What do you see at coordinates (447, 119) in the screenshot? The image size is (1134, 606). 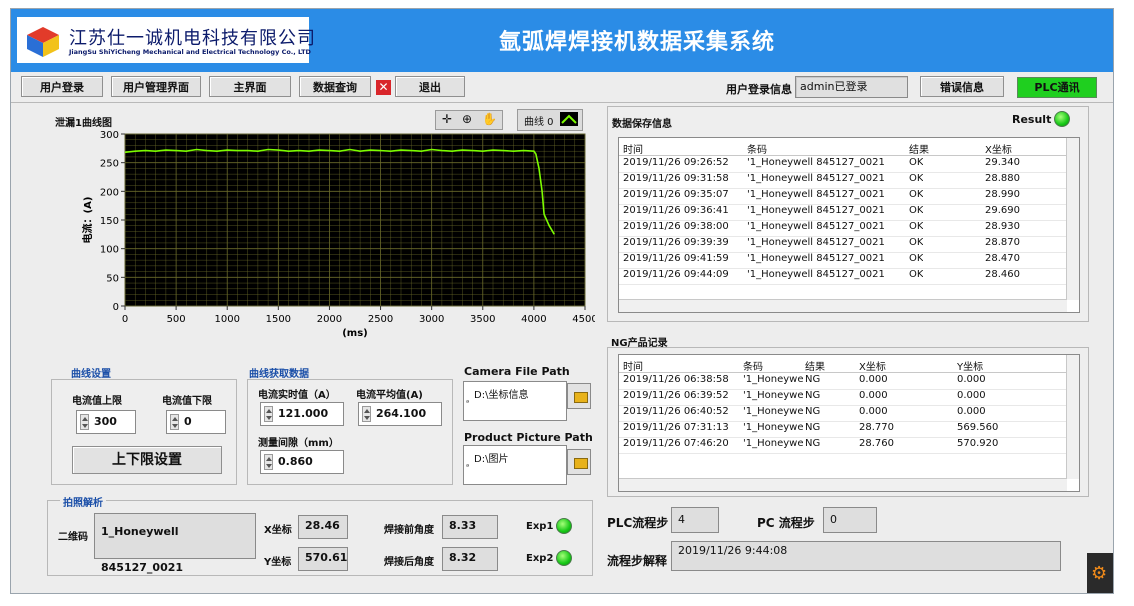 I see `crosshair-icon: ✛` at bounding box center [447, 119].